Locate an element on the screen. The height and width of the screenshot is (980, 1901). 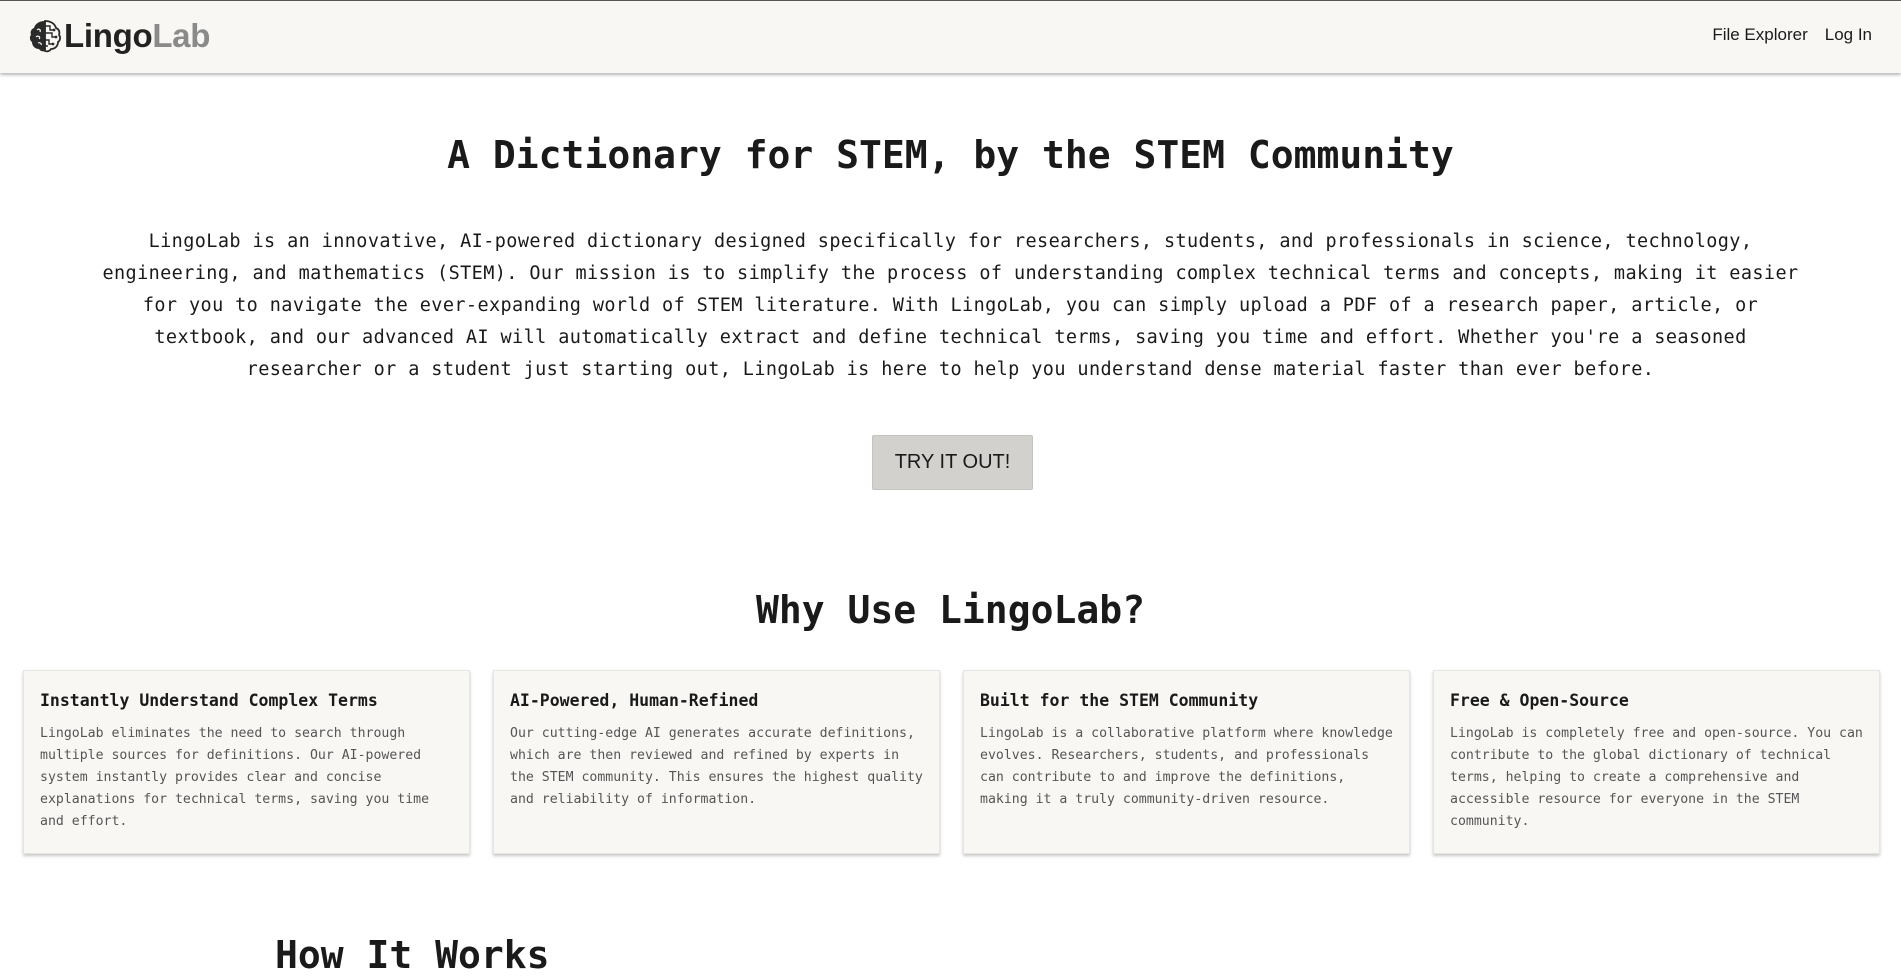
feature-card-title: AI-Powered, Human-Refined is located at coordinates (634, 700).